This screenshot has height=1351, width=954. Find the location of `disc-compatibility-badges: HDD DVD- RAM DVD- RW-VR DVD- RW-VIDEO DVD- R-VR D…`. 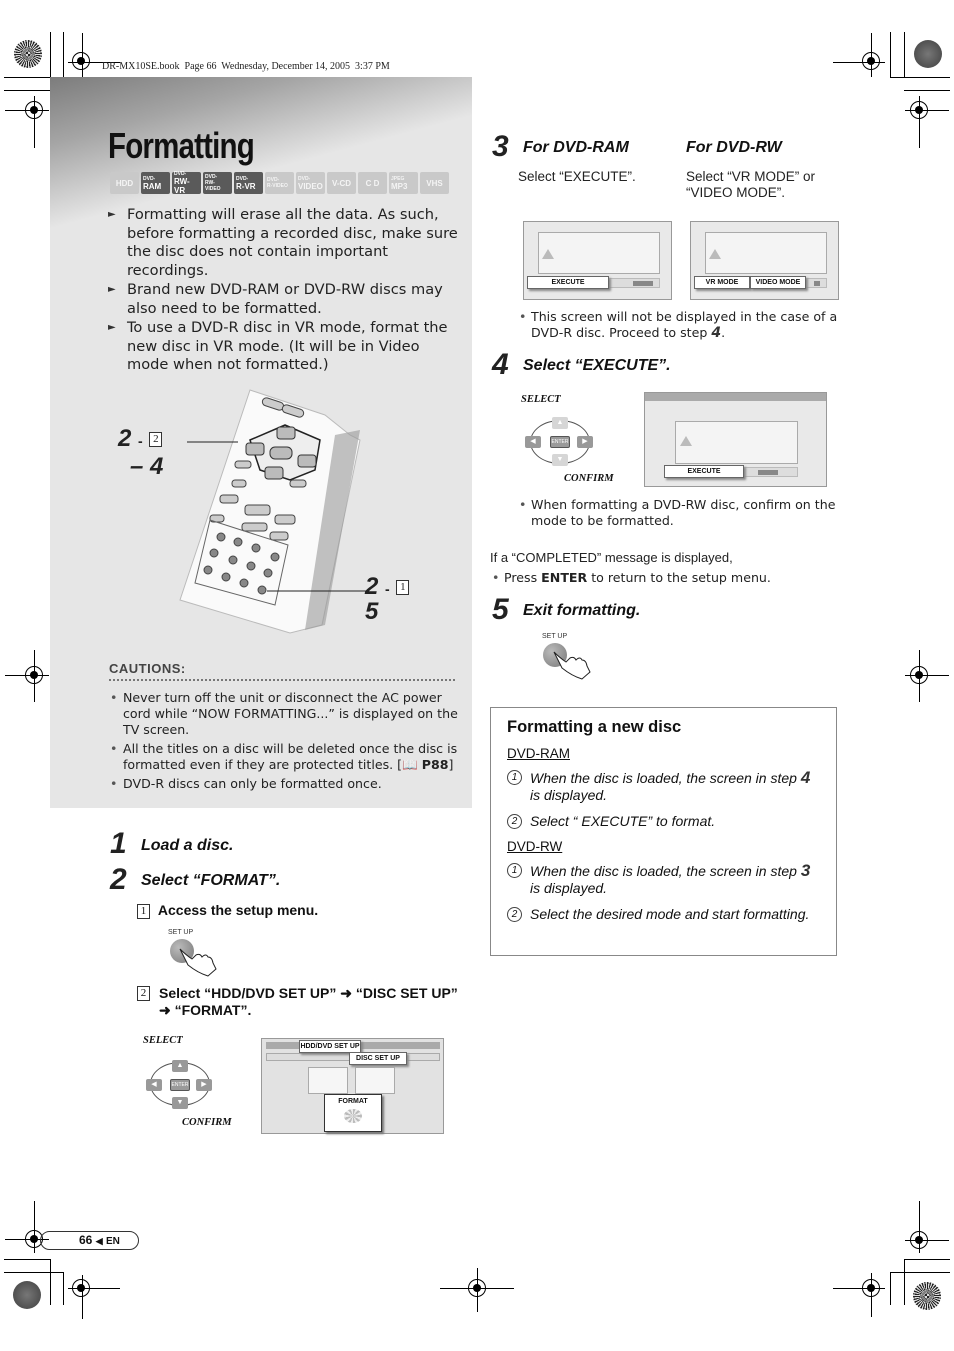

disc-compatibility-badges: HDD DVD- RAM DVD- RW-VR DVD- RW-VIDEO DVD- R-VR D… is located at coordinates (279, 183).